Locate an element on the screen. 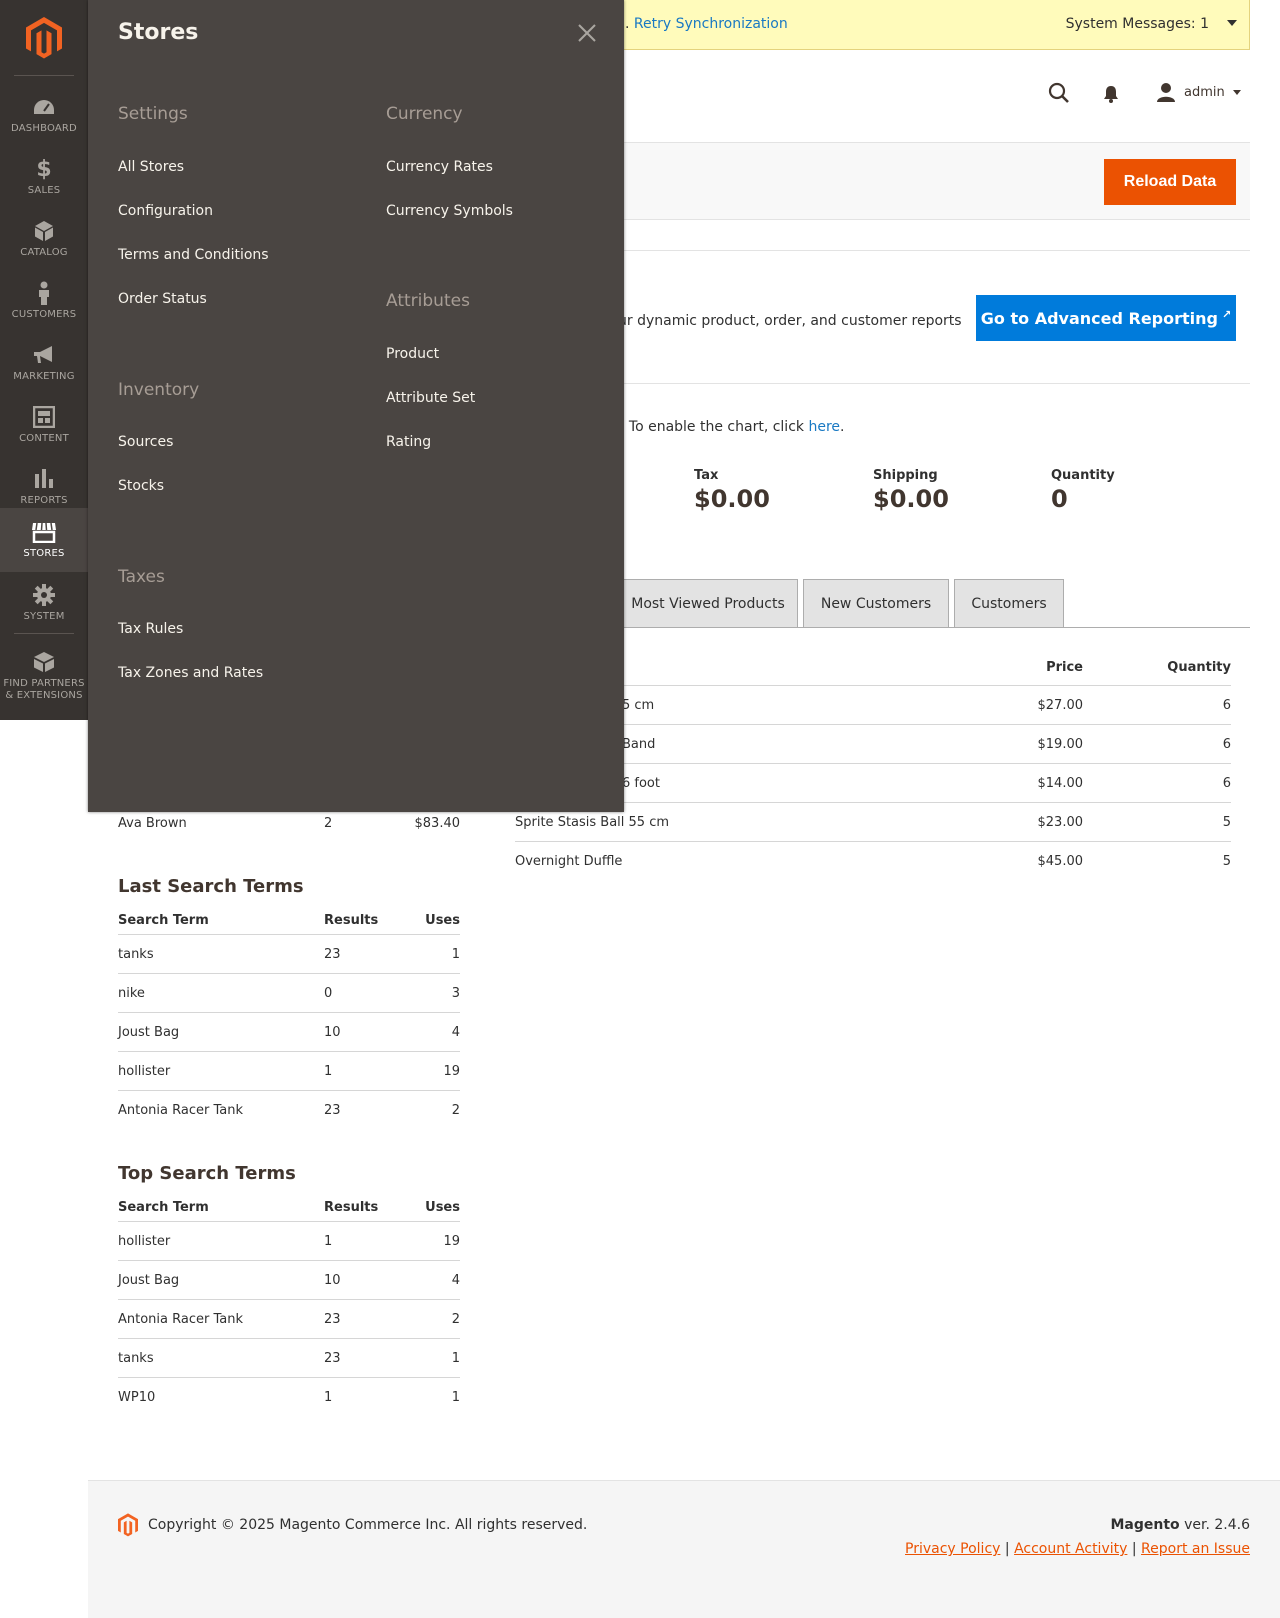 Image resolution: width=1280 pixels, height=1618 pixels. search-uses: 2 is located at coordinates (455, 1319).